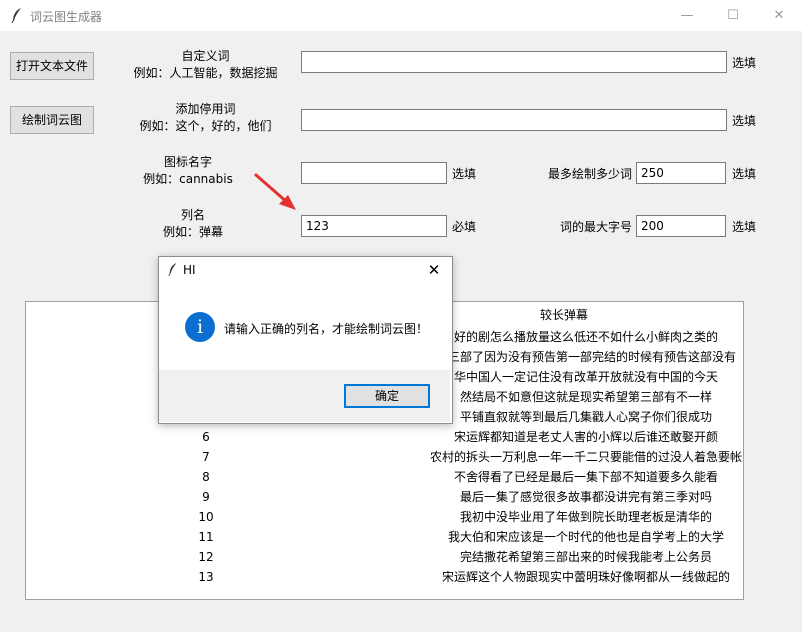  What do you see at coordinates (384, 457) in the screenshot?
I see `table-row: 7 农村的拆头一万利息一年一千二只要能借的过没人着急要帐` at bounding box center [384, 457].